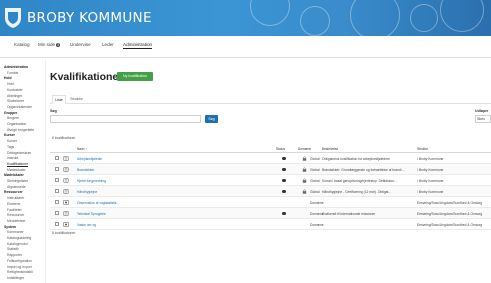 This screenshot has height=283, width=491. I want to click on sidebar-item: Kurser, so click(12, 141).